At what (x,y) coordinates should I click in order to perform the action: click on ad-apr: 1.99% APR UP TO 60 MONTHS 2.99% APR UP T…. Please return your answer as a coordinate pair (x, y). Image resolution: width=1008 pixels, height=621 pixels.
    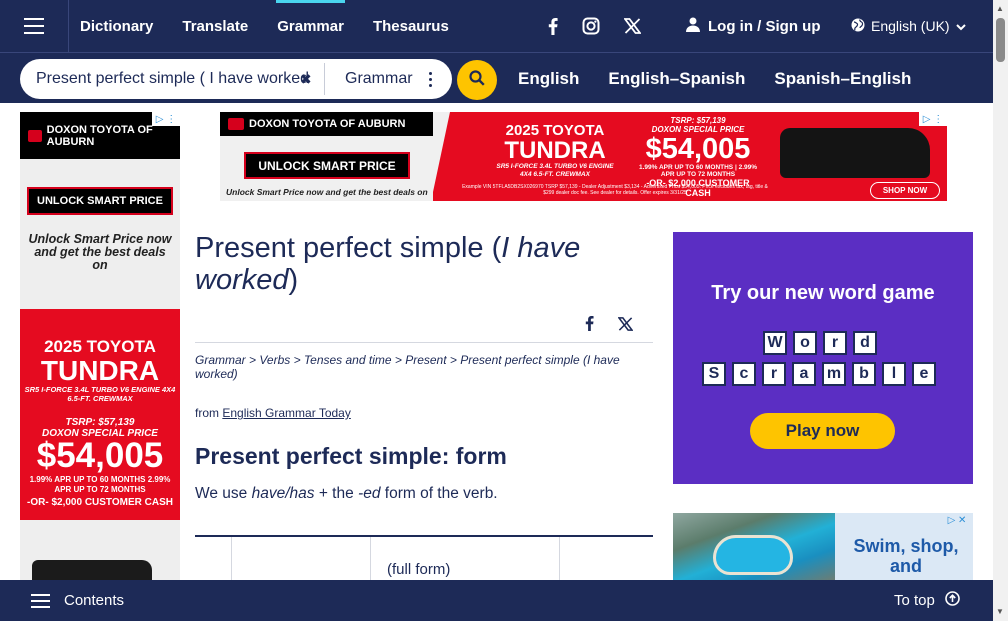
    Looking at the image, I should click on (100, 484).